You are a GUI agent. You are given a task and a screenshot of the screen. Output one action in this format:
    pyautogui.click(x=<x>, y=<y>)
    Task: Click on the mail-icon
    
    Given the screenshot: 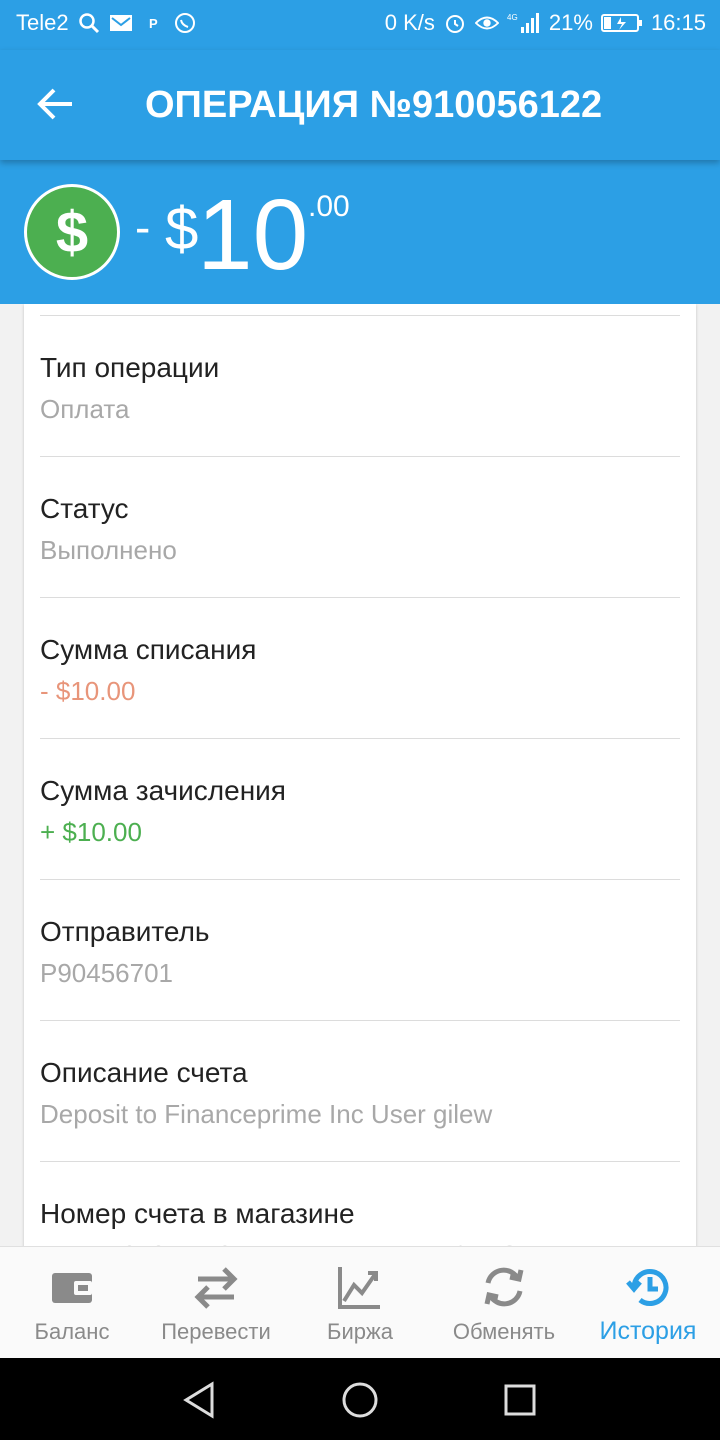 What is the action you would take?
    pyautogui.click(x=121, y=23)
    